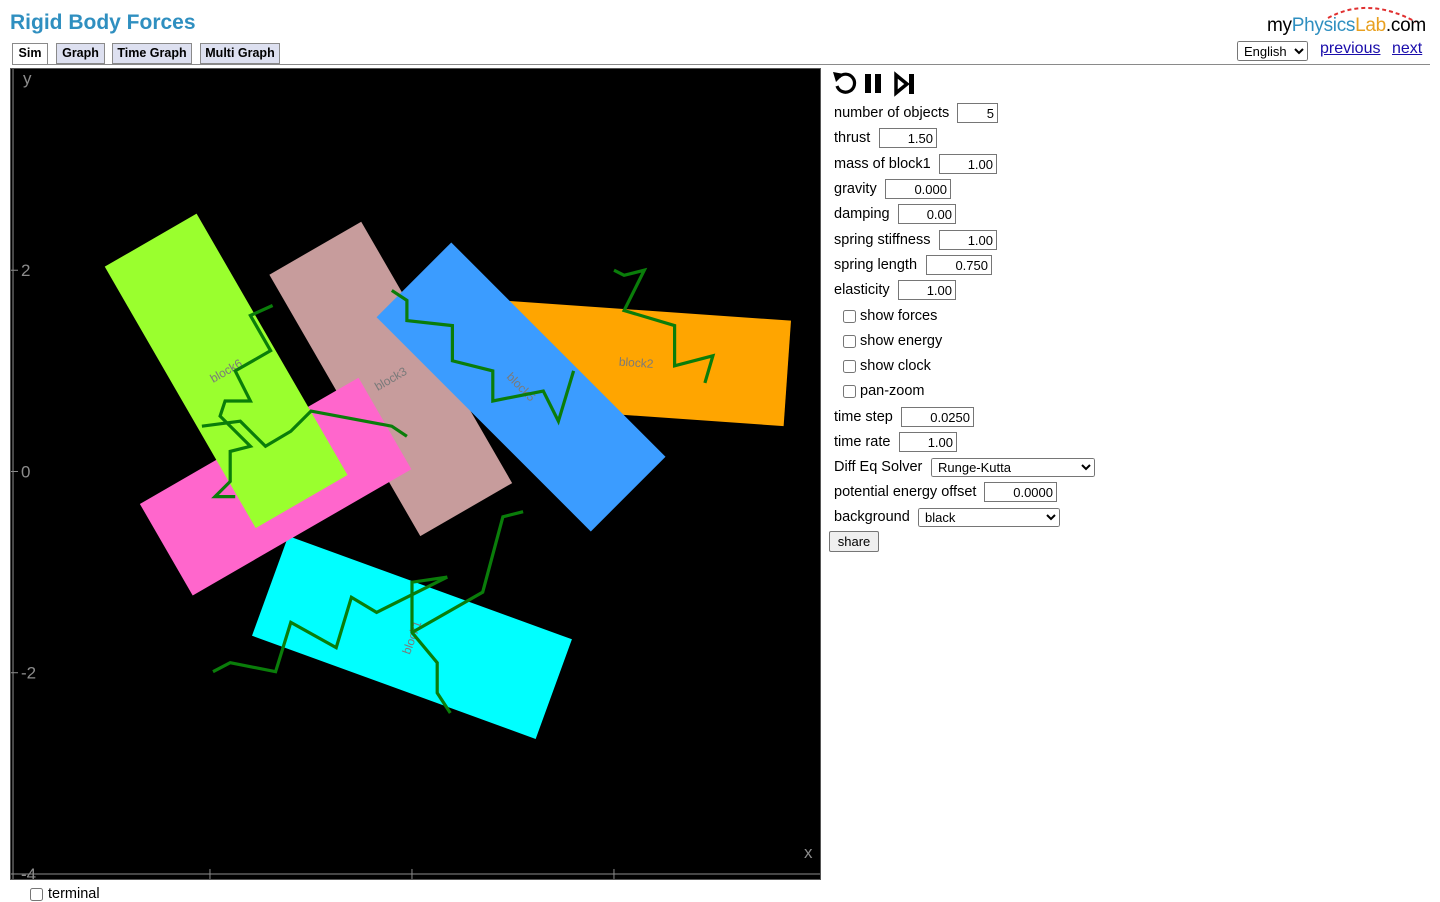 Image resolution: width=1440 pixels, height=902 pixels. What do you see at coordinates (849, 366) in the screenshot?
I see `show-clock-check` at bounding box center [849, 366].